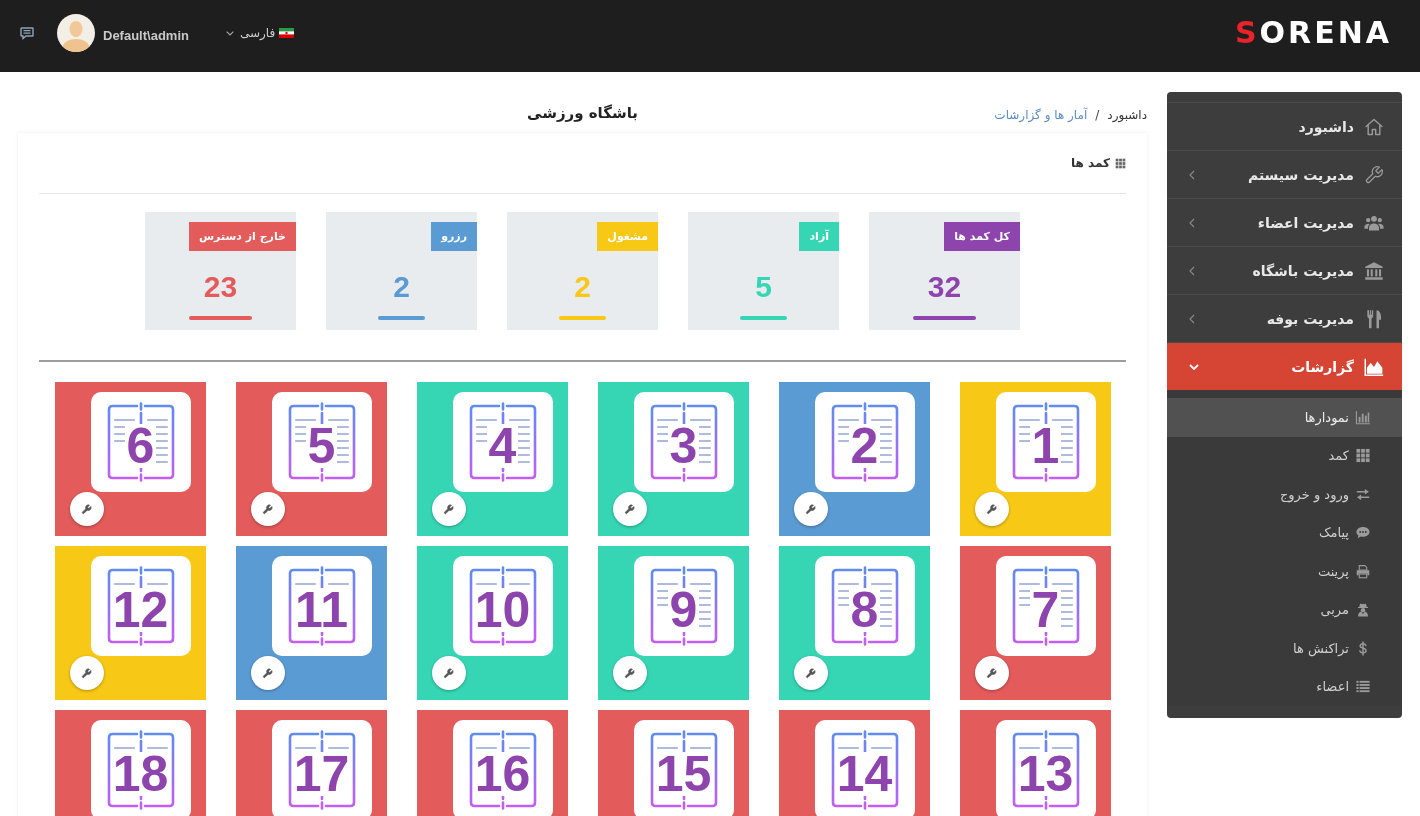 This screenshot has height=816, width=1420. I want to click on flag-icon, so click(287, 33).